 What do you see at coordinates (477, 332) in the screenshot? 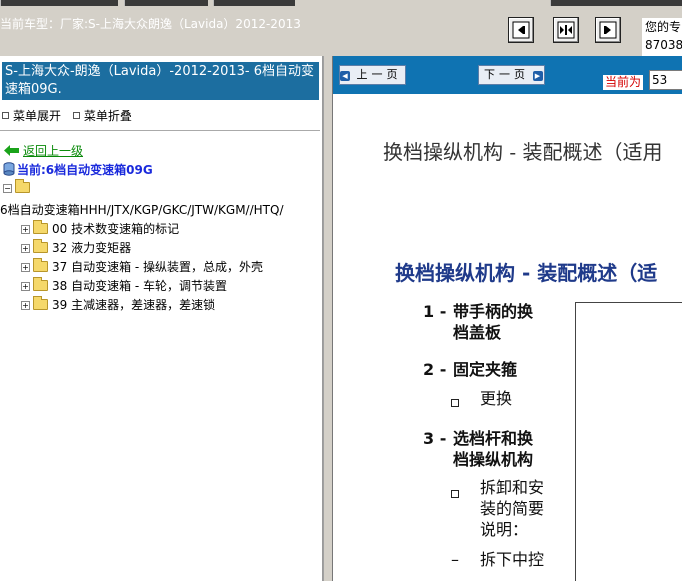
I see `item-text: 档盖板` at bounding box center [477, 332].